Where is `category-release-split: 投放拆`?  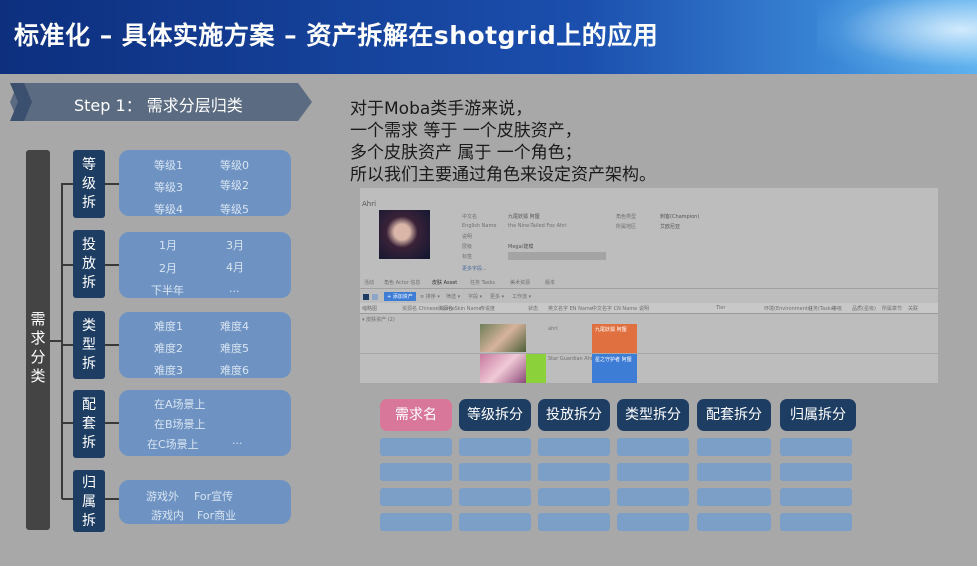 category-release-split: 投放拆 is located at coordinates (89, 264).